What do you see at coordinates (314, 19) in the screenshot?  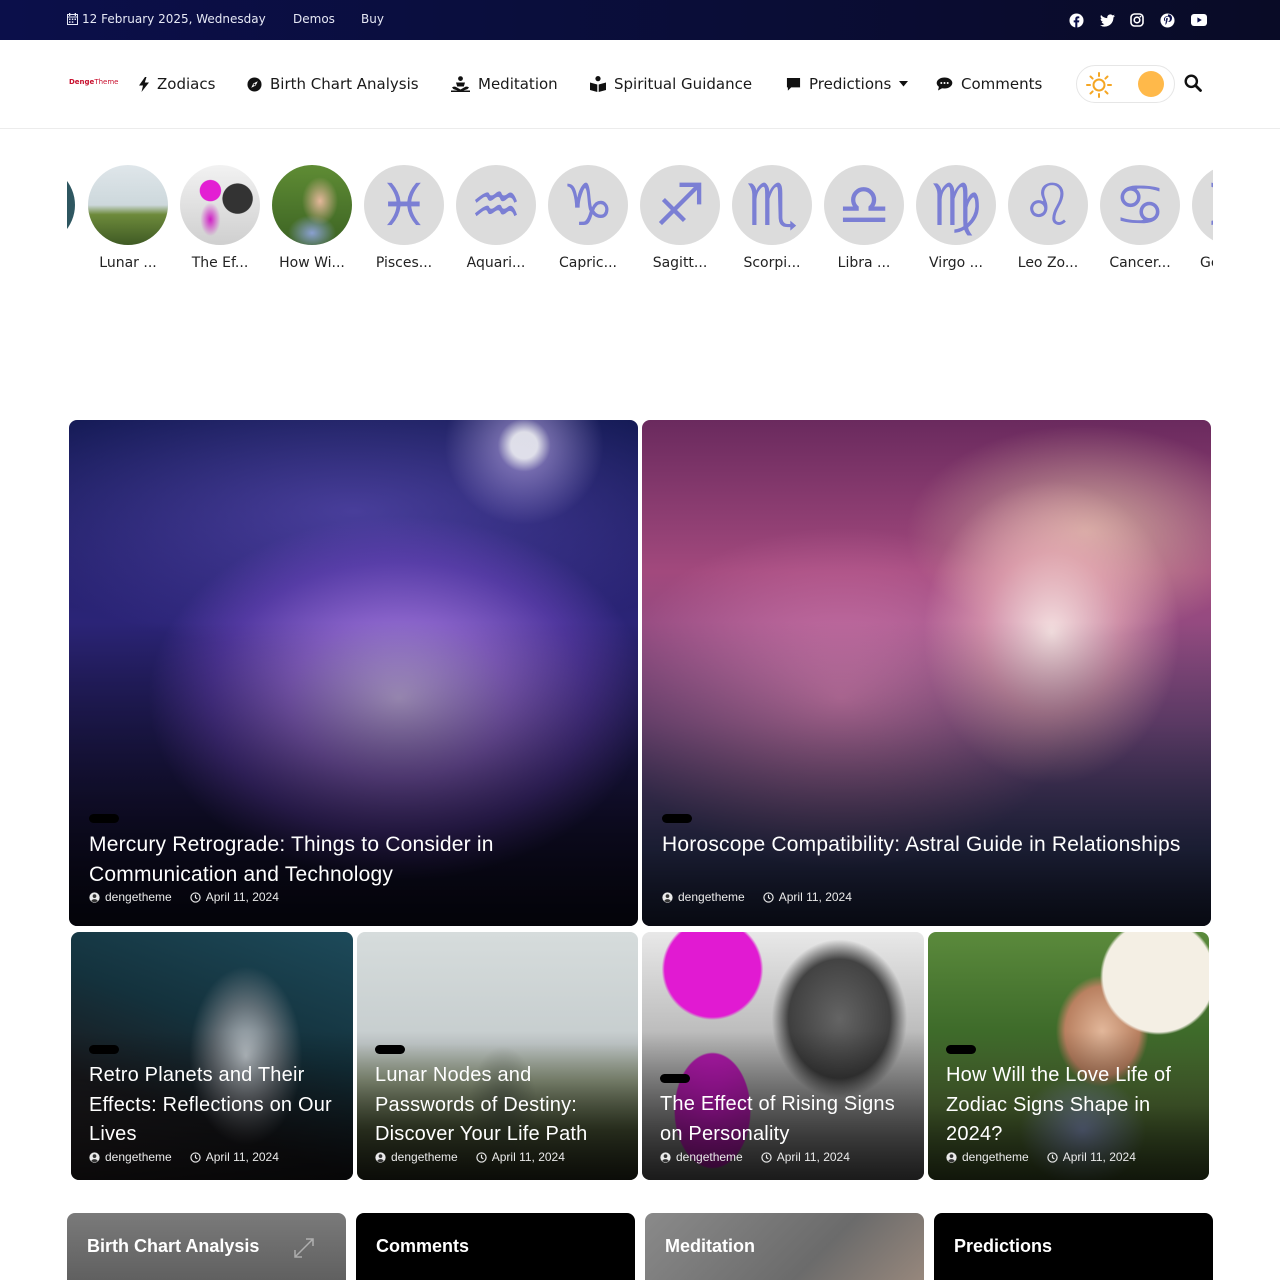 I see `demos-link: Demos` at bounding box center [314, 19].